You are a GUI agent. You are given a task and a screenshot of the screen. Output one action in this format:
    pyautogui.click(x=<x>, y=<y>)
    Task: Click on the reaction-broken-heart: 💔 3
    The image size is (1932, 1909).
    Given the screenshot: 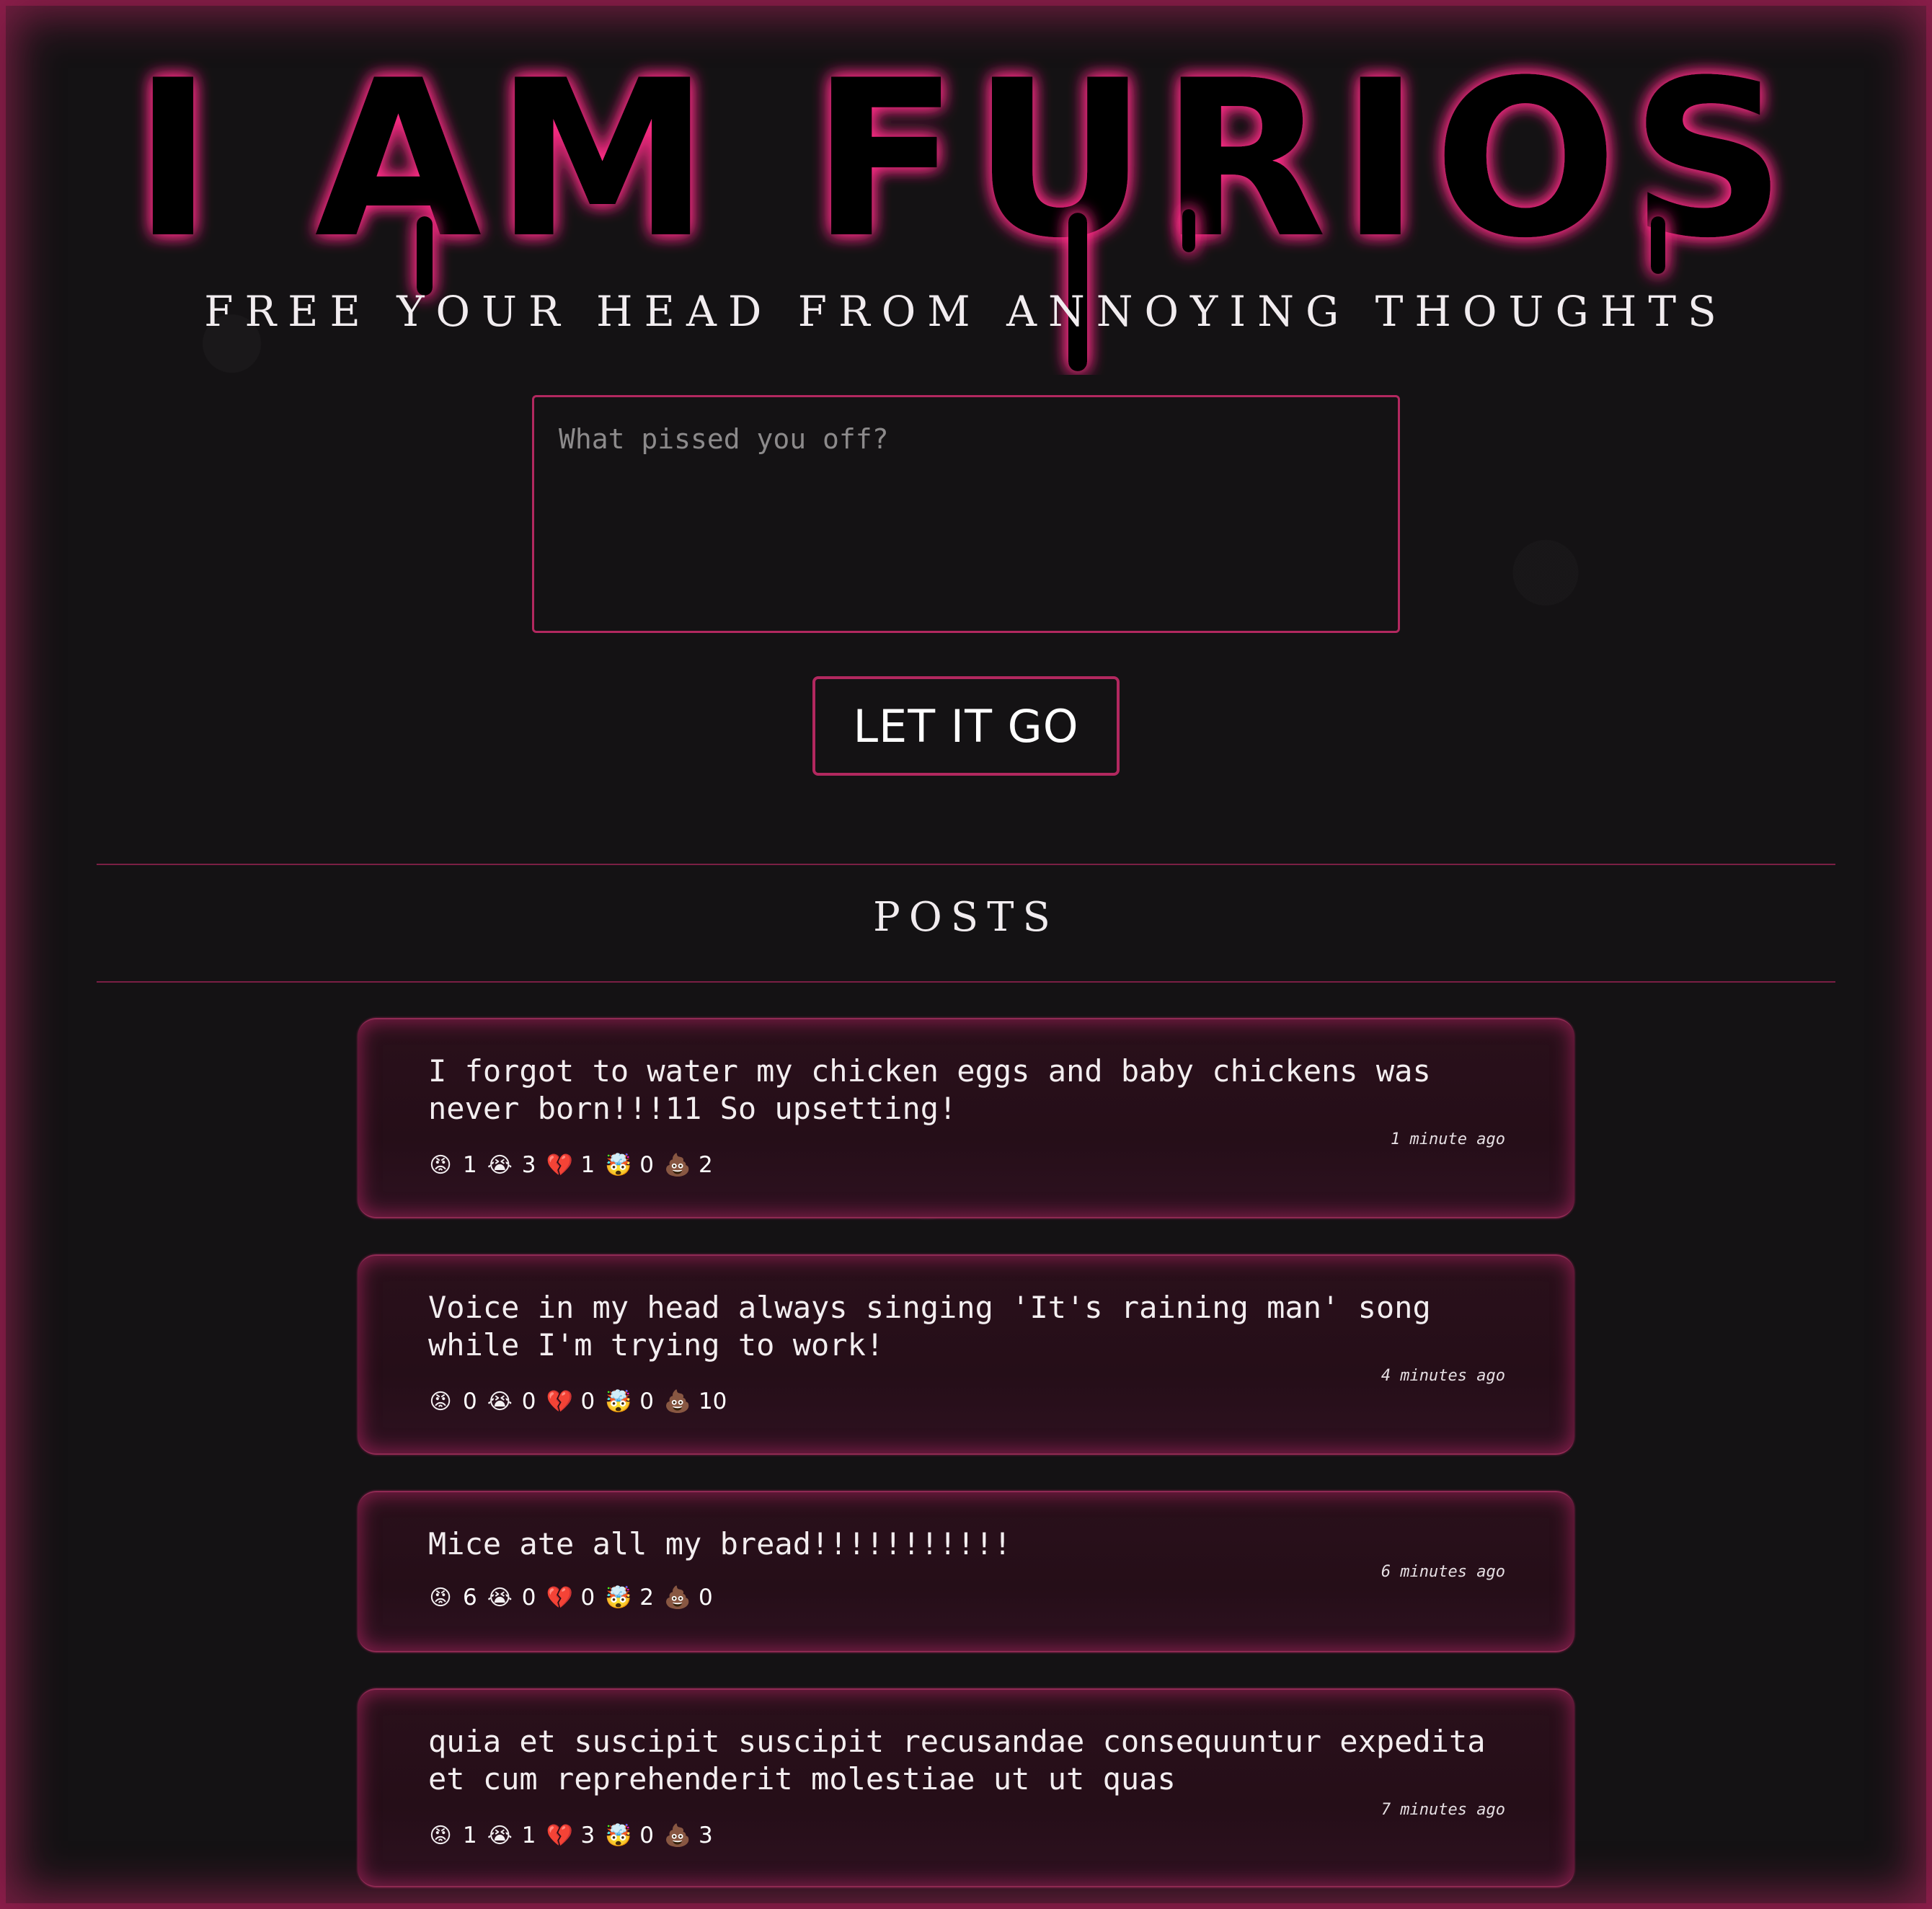 What is the action you would take?
    pyautogui.click(x=570, y=1835)
    